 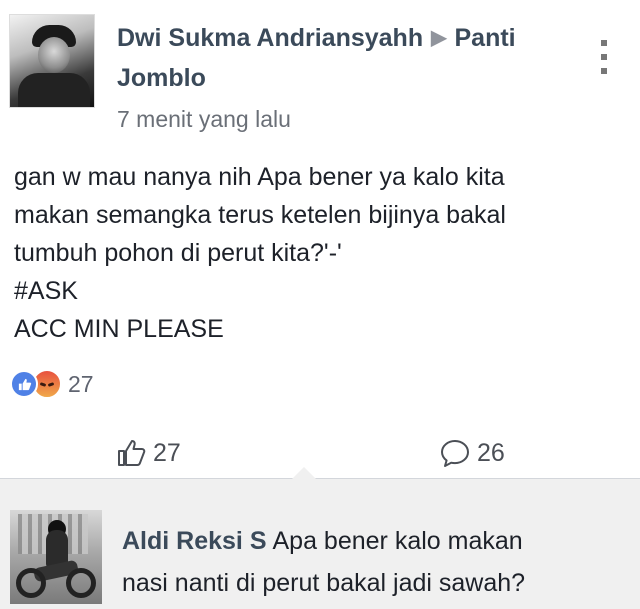 I want to click on like-reaction-icon, so click(x=24, y=384).